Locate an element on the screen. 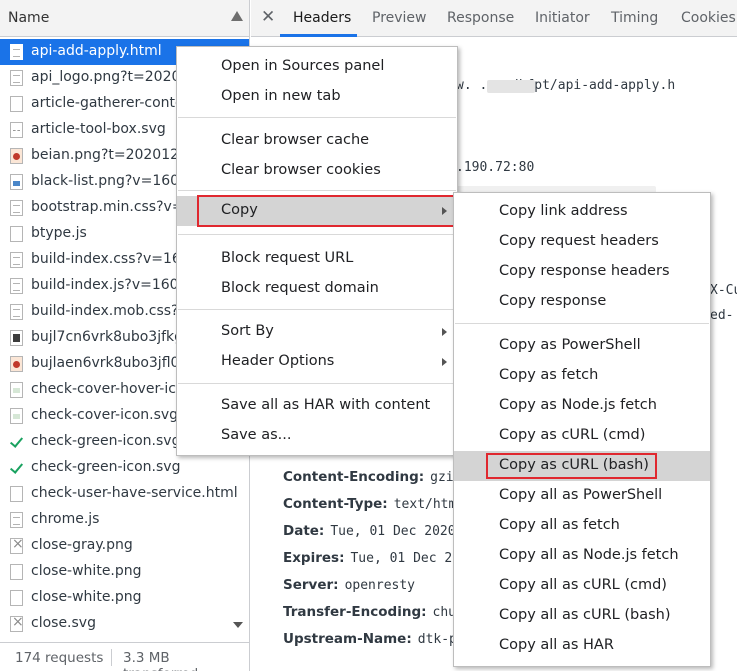 This screenshot has width=737, height=671. menu-item-label: Save all as HAR with content is located at coordinates (326, 405).